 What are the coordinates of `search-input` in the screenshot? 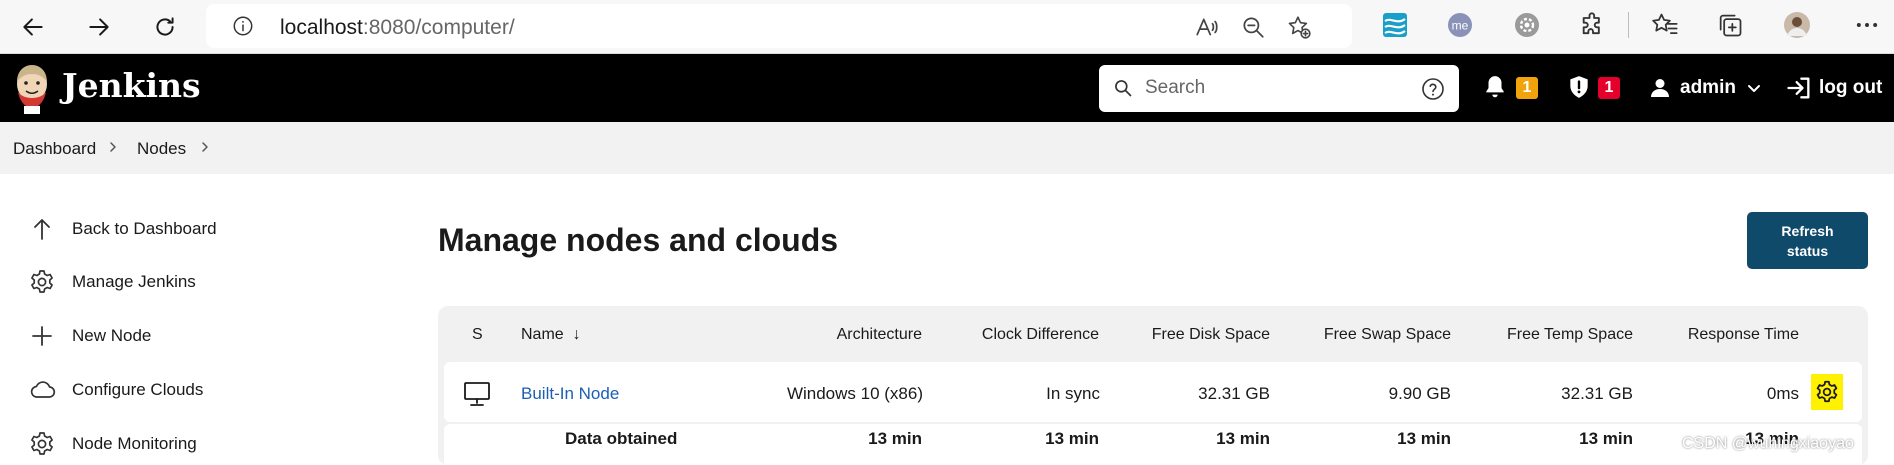 It's located at (1275, 88).